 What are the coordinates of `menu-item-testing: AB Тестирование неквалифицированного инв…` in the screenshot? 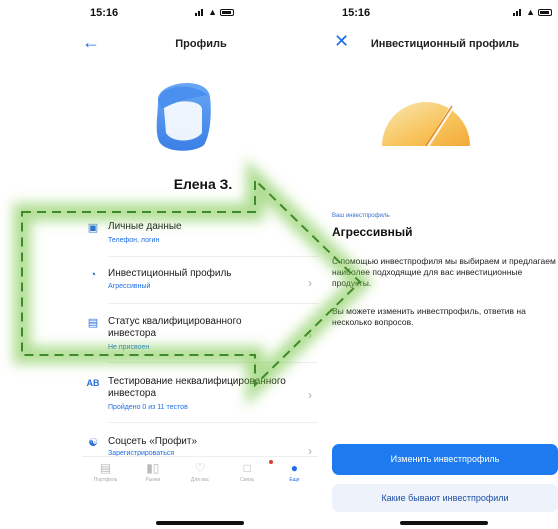 It's located at (200, 397).